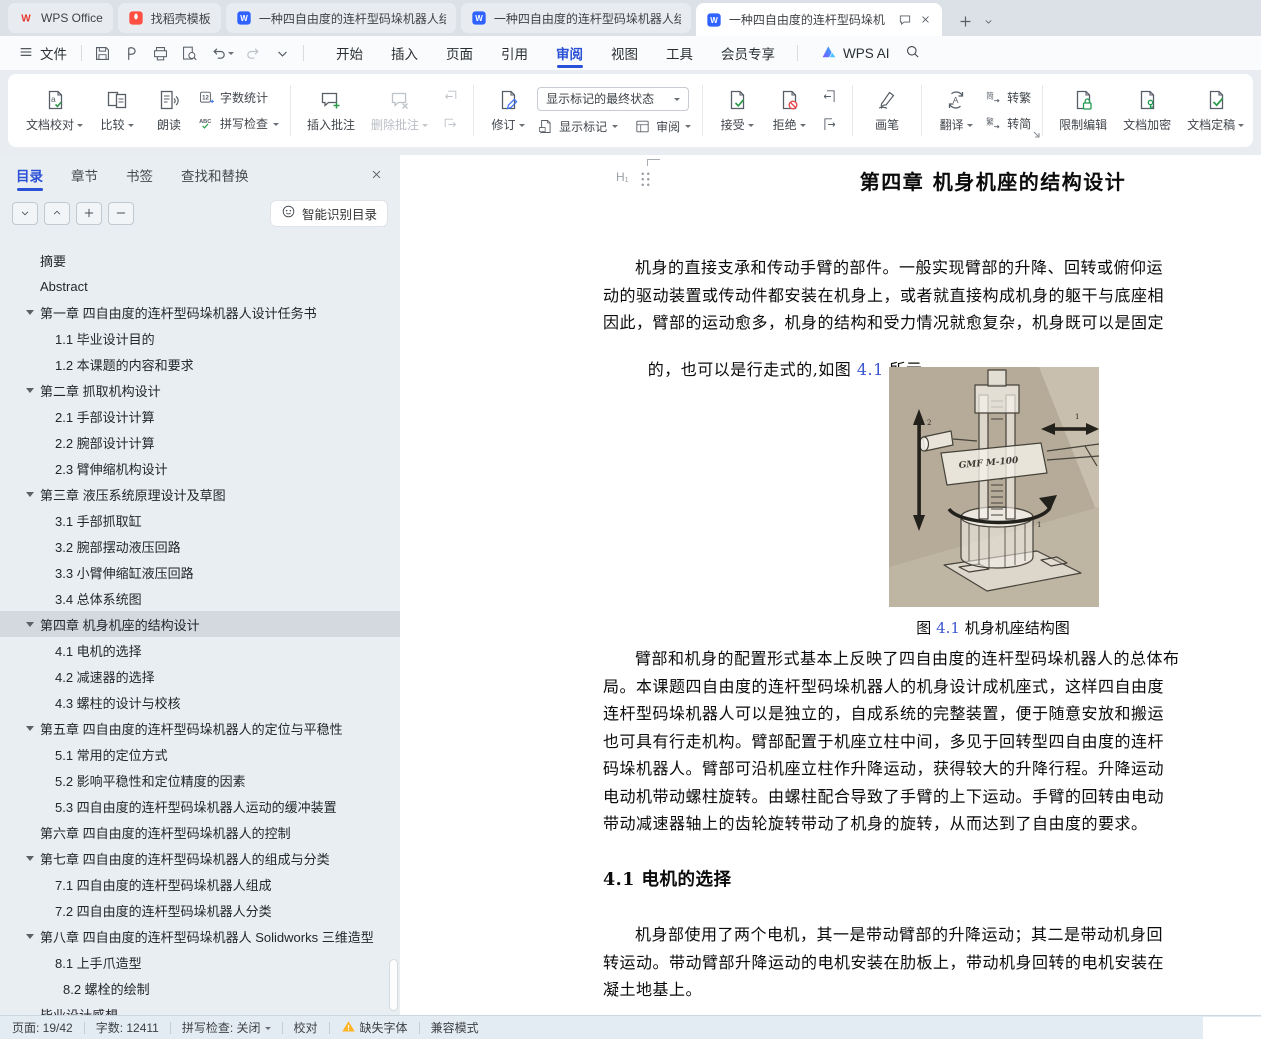  I want to click on sidebar-tab-章节: 章节, so click(84, 175).